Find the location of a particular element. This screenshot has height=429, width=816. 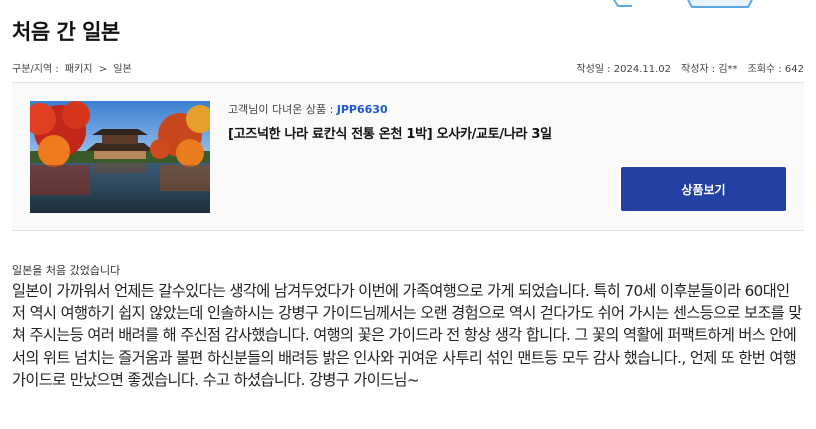

post-date-label: 작성일 : is located at coordinates (593, 69).